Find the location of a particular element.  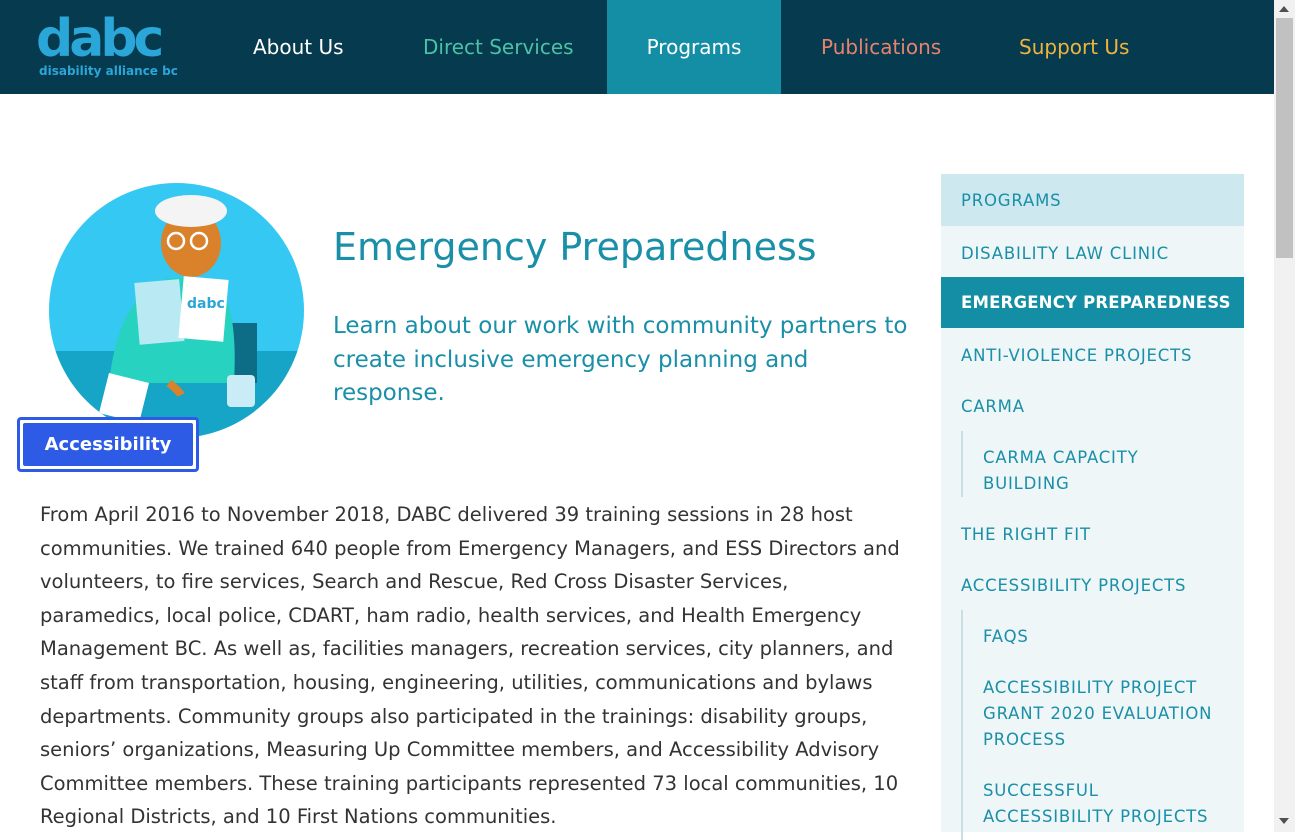

nav-publications: Publications is located at coordinates (881, 47).